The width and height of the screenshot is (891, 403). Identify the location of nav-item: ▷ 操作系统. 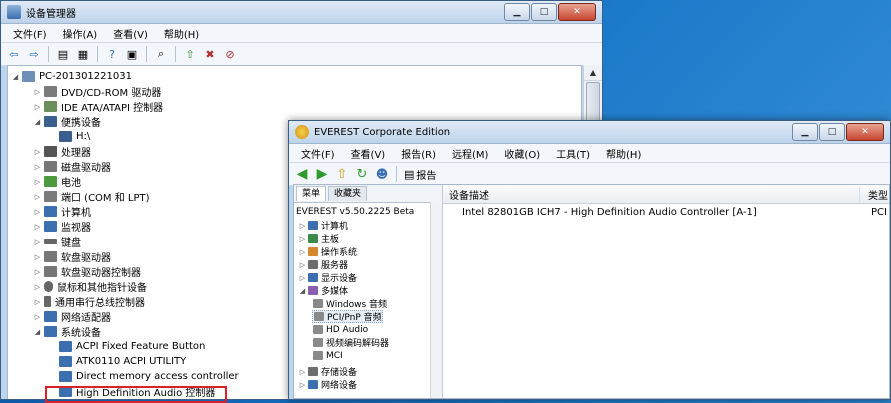
(327, 251).